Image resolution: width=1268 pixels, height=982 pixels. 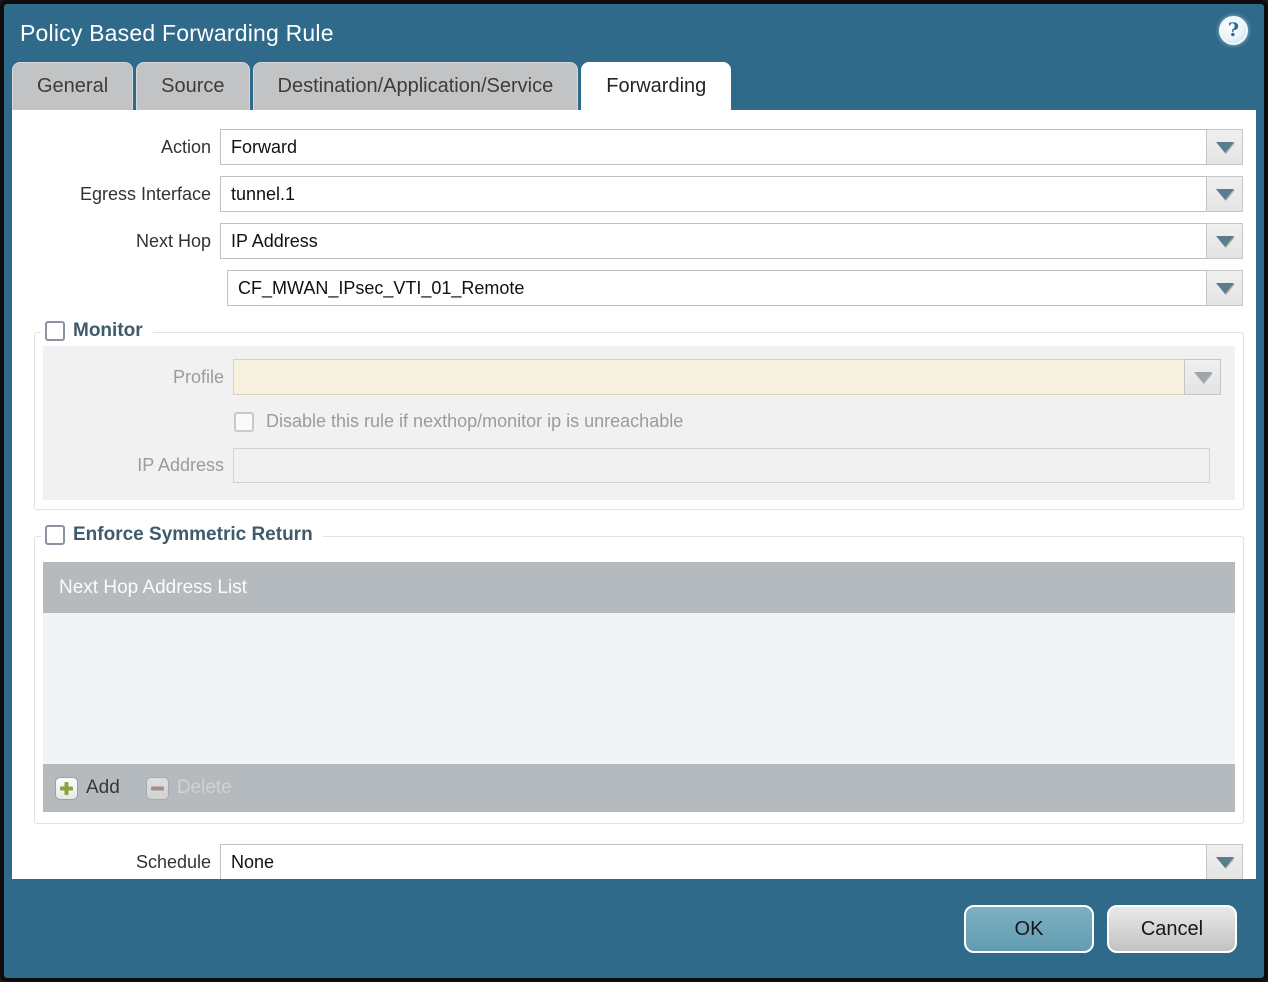 I want to click on egress-interface-combo, so click(x=731, y=194).